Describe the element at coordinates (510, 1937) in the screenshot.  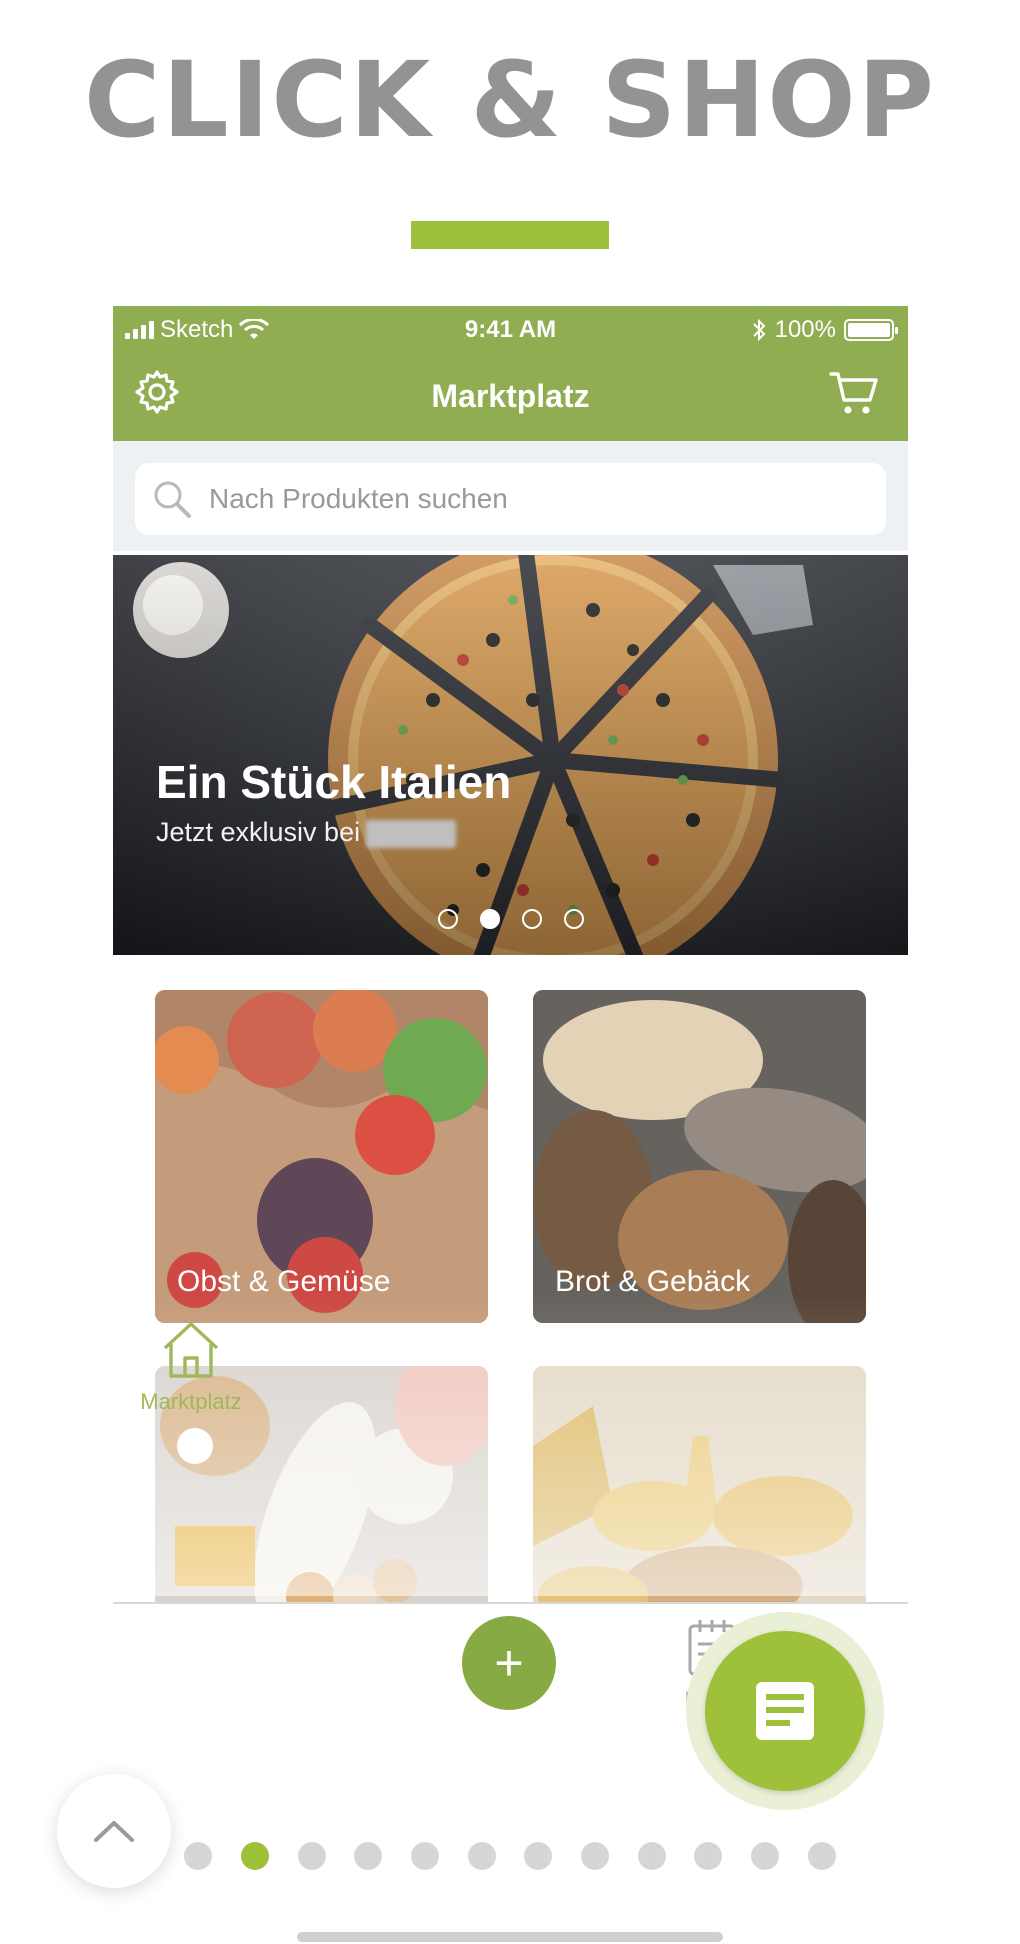
I see `home-indicator` at that location.